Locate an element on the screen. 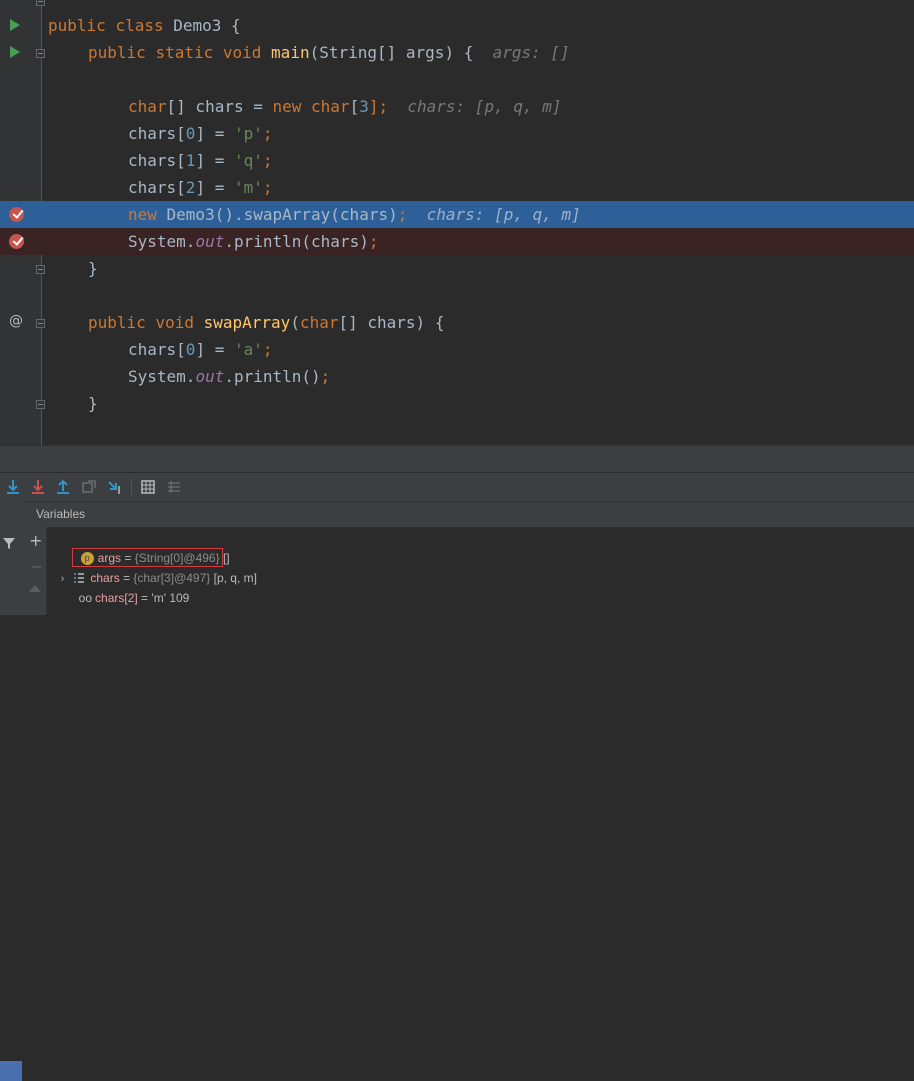  expand-arrow-icon: › is located at coordinates (63, 579).